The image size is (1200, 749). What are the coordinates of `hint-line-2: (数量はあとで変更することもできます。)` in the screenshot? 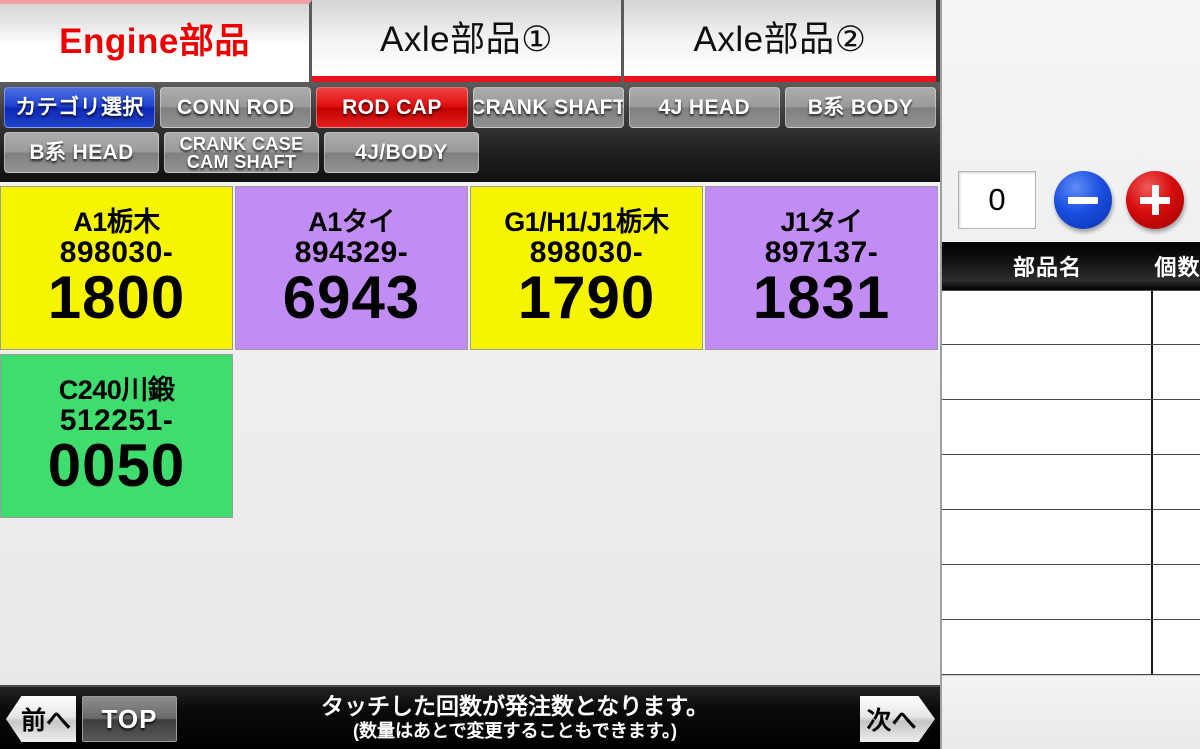 It's located at (515, 730).